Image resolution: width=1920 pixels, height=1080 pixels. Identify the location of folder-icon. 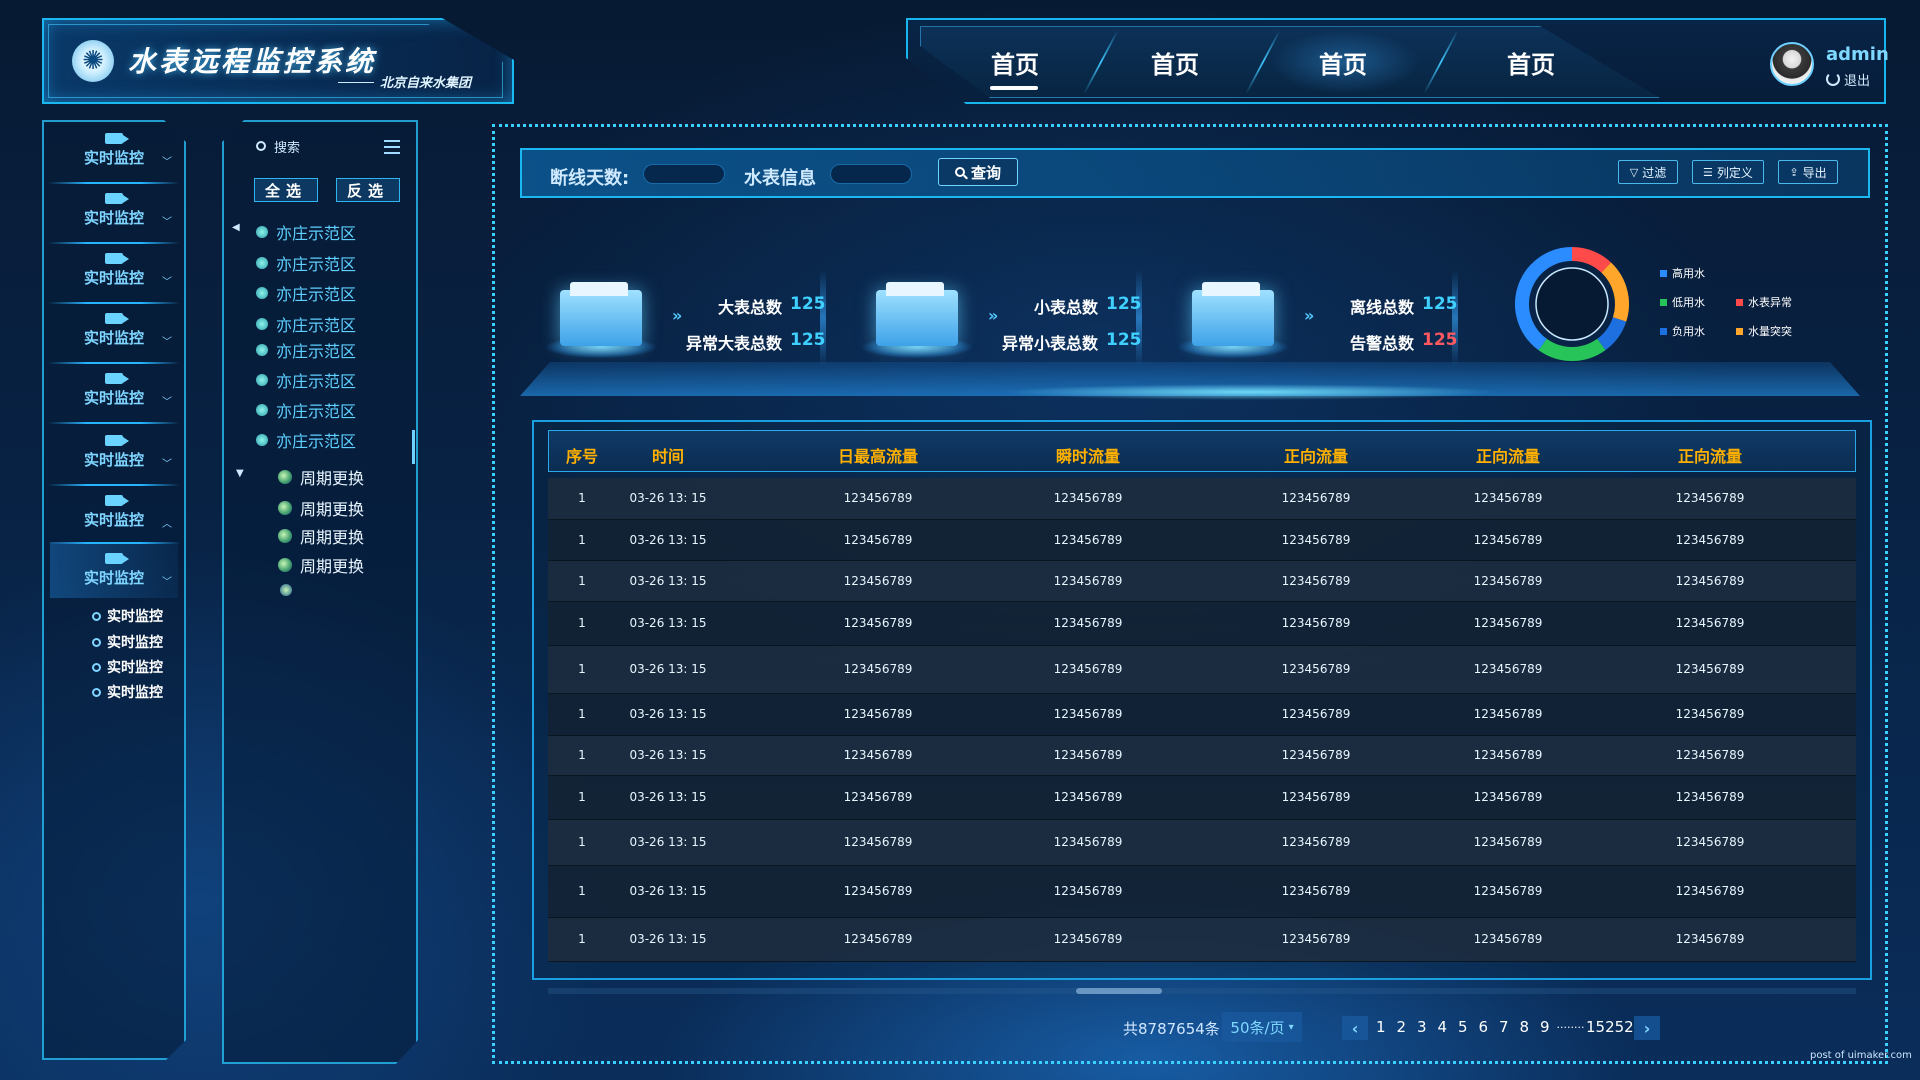
(601, 314).